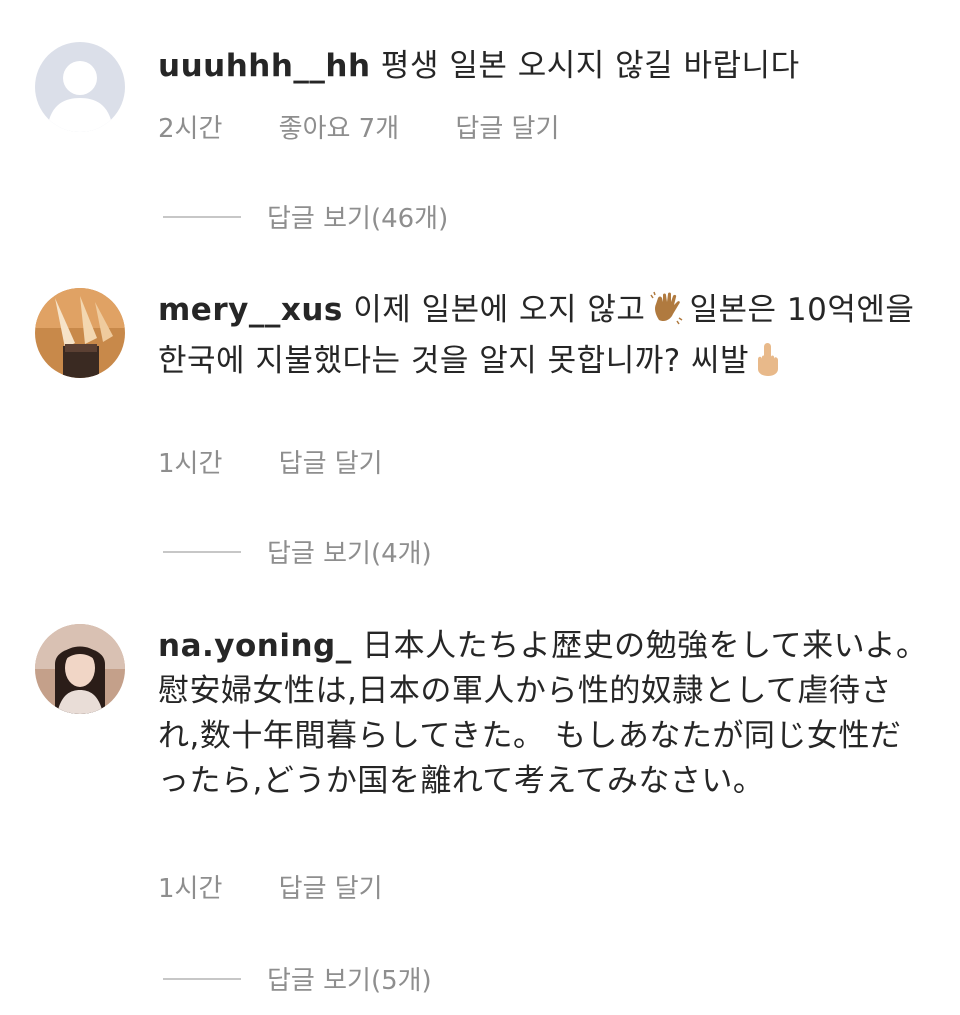 The height and width of the screenshot is (1015, 960). I want to click on comment-meta: 2시간 좋아요 7개 답글 달기, so click(358, 126).